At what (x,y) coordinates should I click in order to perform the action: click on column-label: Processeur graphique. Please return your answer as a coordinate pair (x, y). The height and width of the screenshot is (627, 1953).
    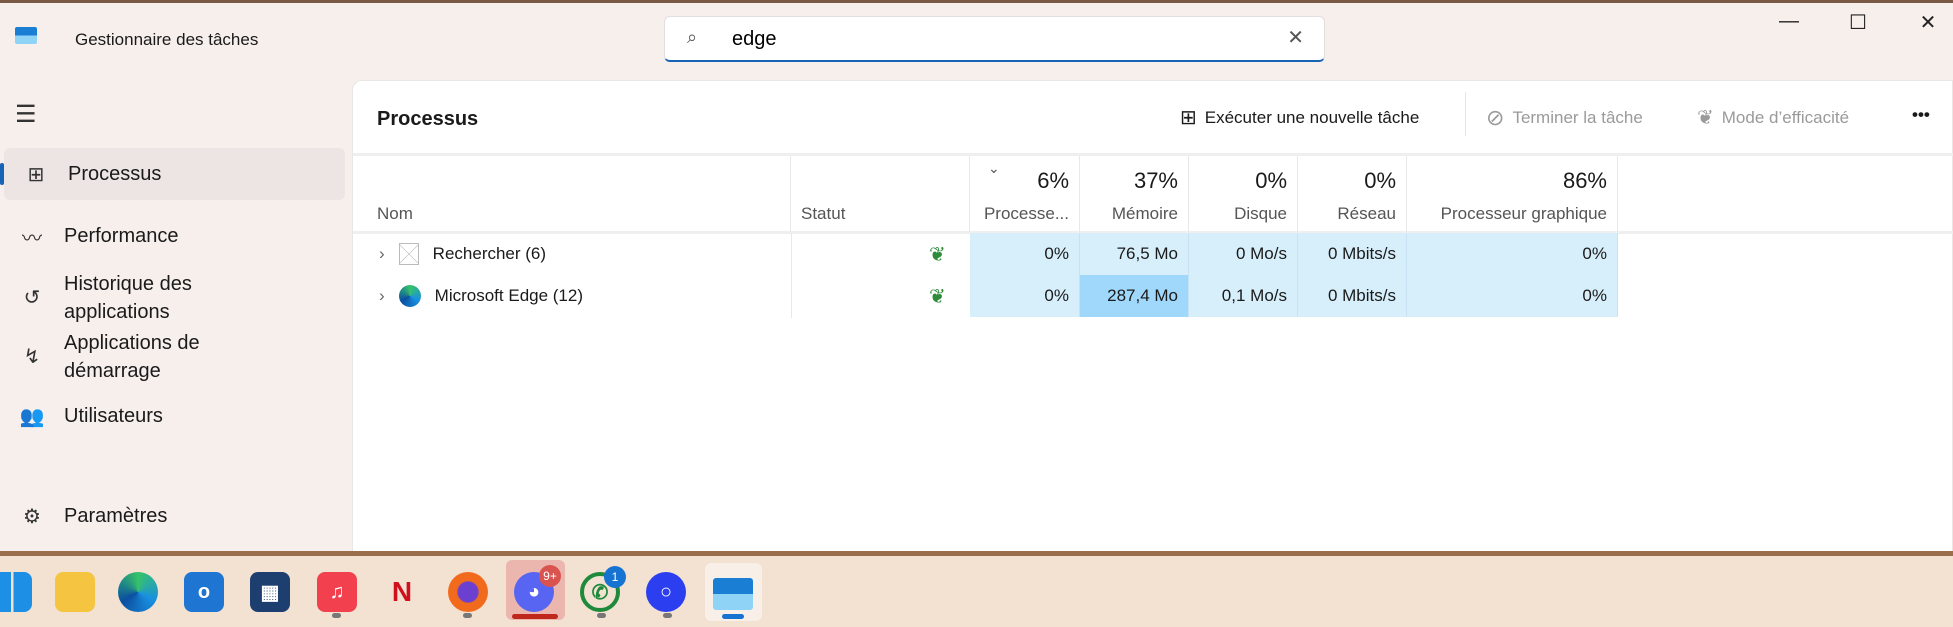
    Looking at the image, I should click on (1523, 213).